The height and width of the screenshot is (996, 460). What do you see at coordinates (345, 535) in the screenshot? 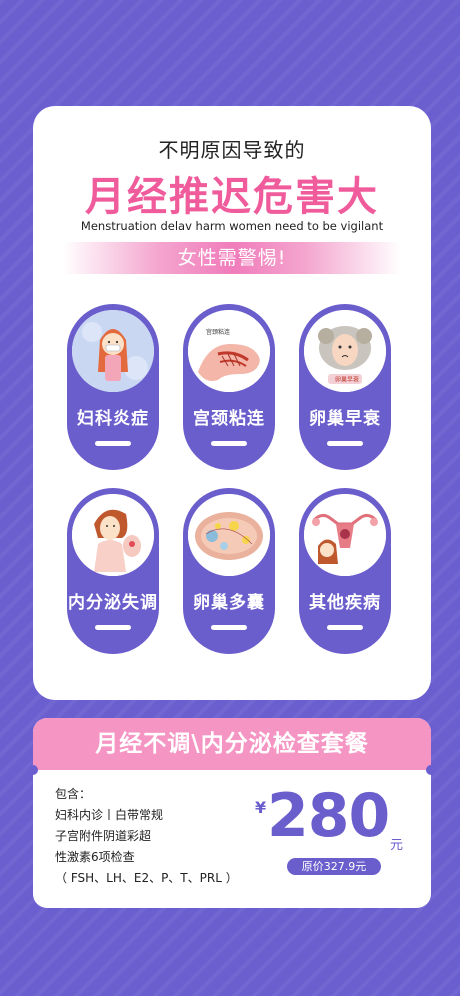
I see `uterus-illustration-icon` at bounding box center [345, 535].